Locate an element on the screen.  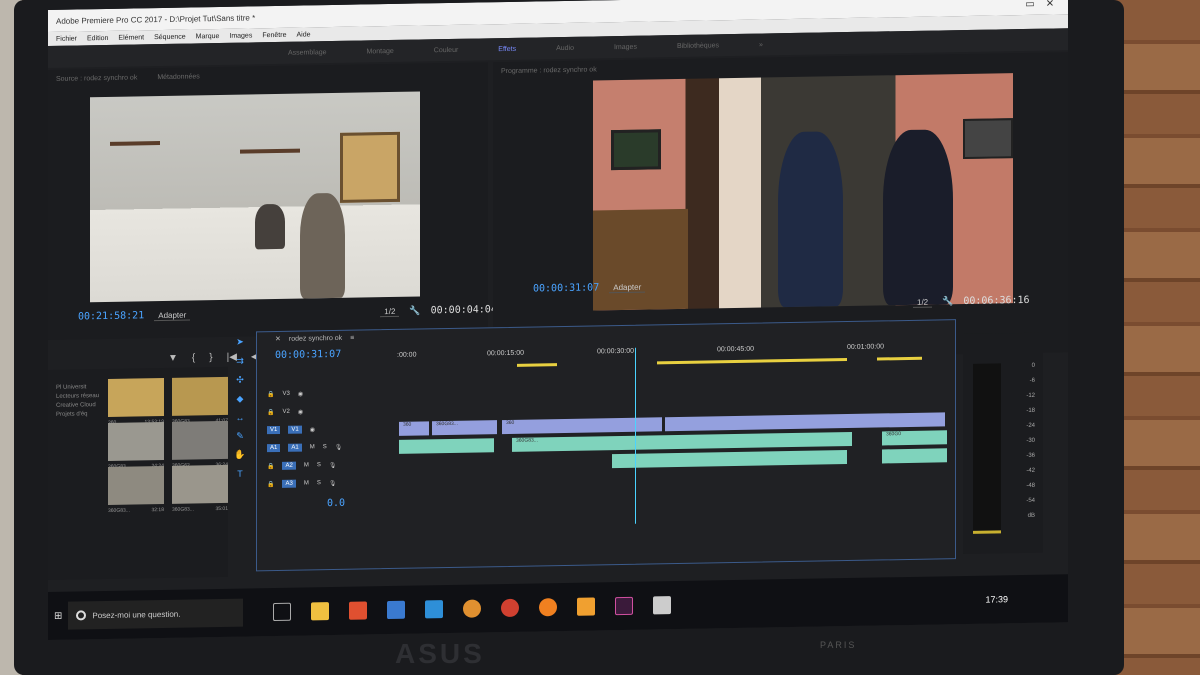
source-patch-a1: A1 is located at coordinates (274, 448).